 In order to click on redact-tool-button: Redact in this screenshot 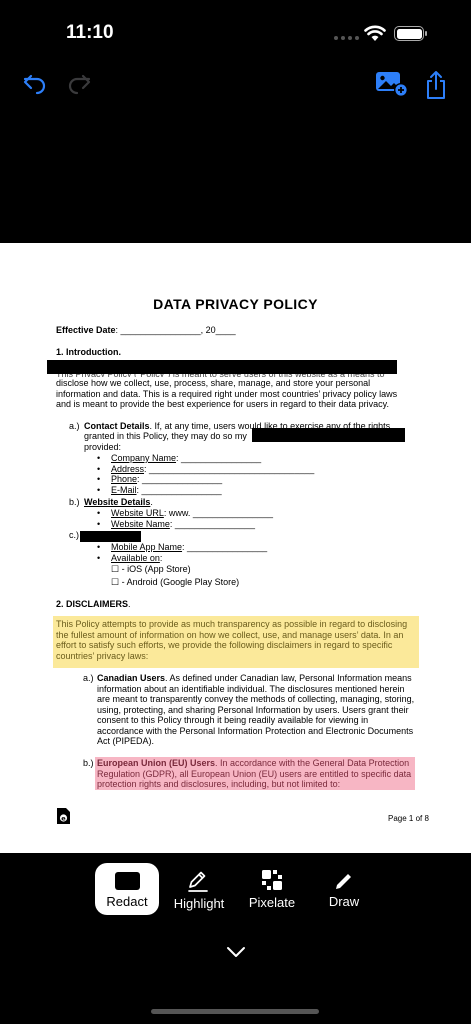, I will do `click(127, 889)`.